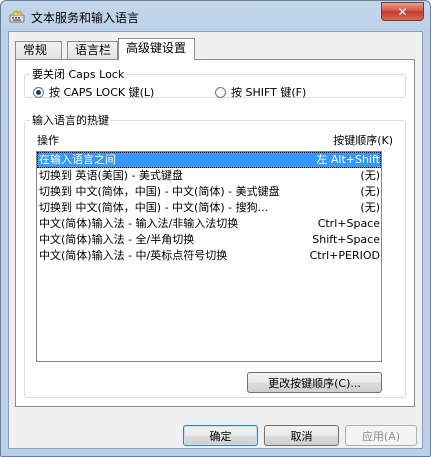 The height and width of the screenshot is (457, 431). What do you see at coordinates (70, 120) in the screenshot?
I see `hotkeys-legend: 输入语言的热键` at bounding box center [70, 120].